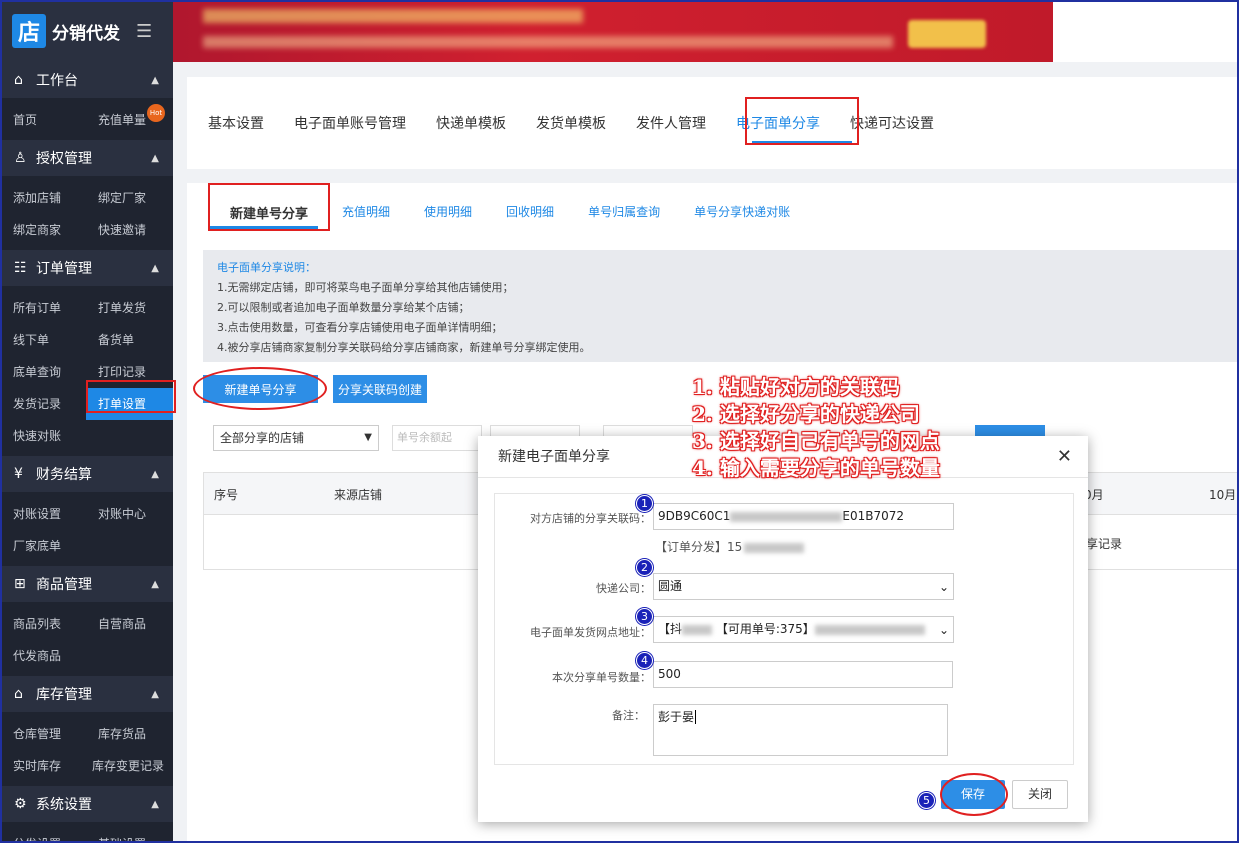 The image size is (1239, 843). I want to click on warehouse-icon: ⌂, so click(18, 694).